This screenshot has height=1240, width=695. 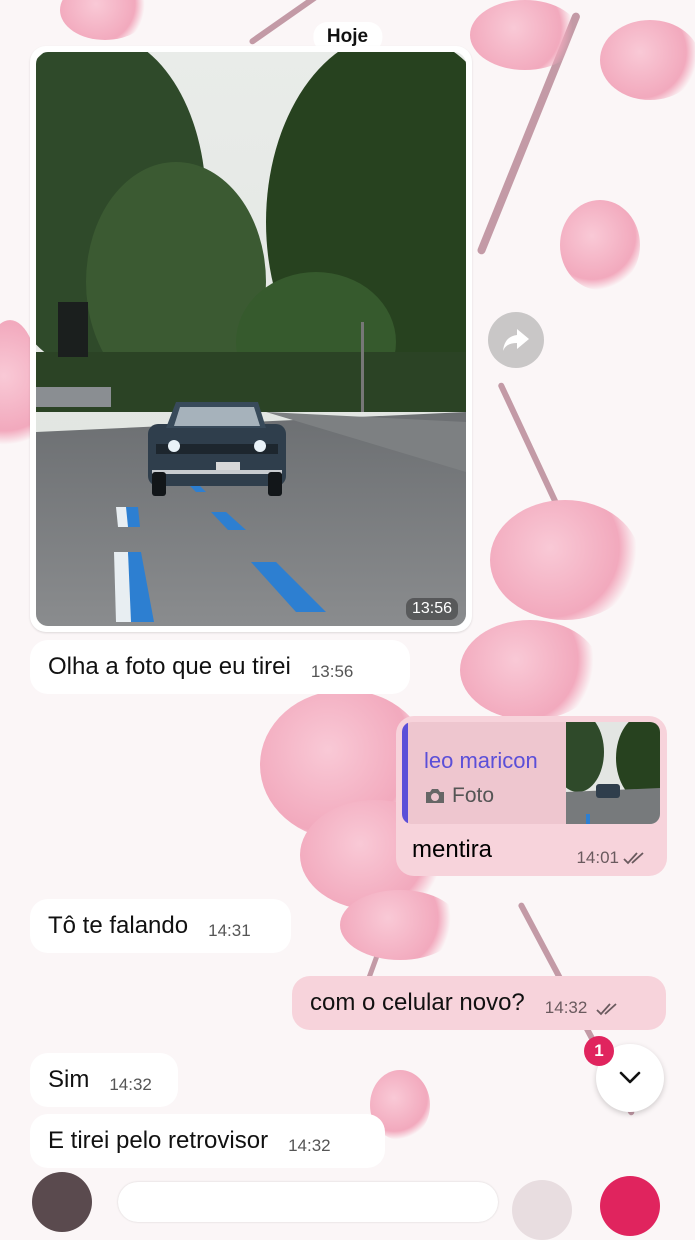 I want to click on message-time: 14:01, so click(x=597, y=857).